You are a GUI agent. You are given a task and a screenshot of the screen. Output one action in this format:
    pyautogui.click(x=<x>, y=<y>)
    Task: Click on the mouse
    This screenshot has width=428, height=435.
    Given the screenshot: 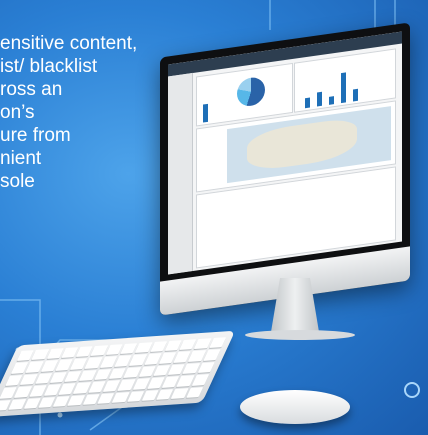 What is the action you would take?
    pyautogui.click(x=295, y=407)
    